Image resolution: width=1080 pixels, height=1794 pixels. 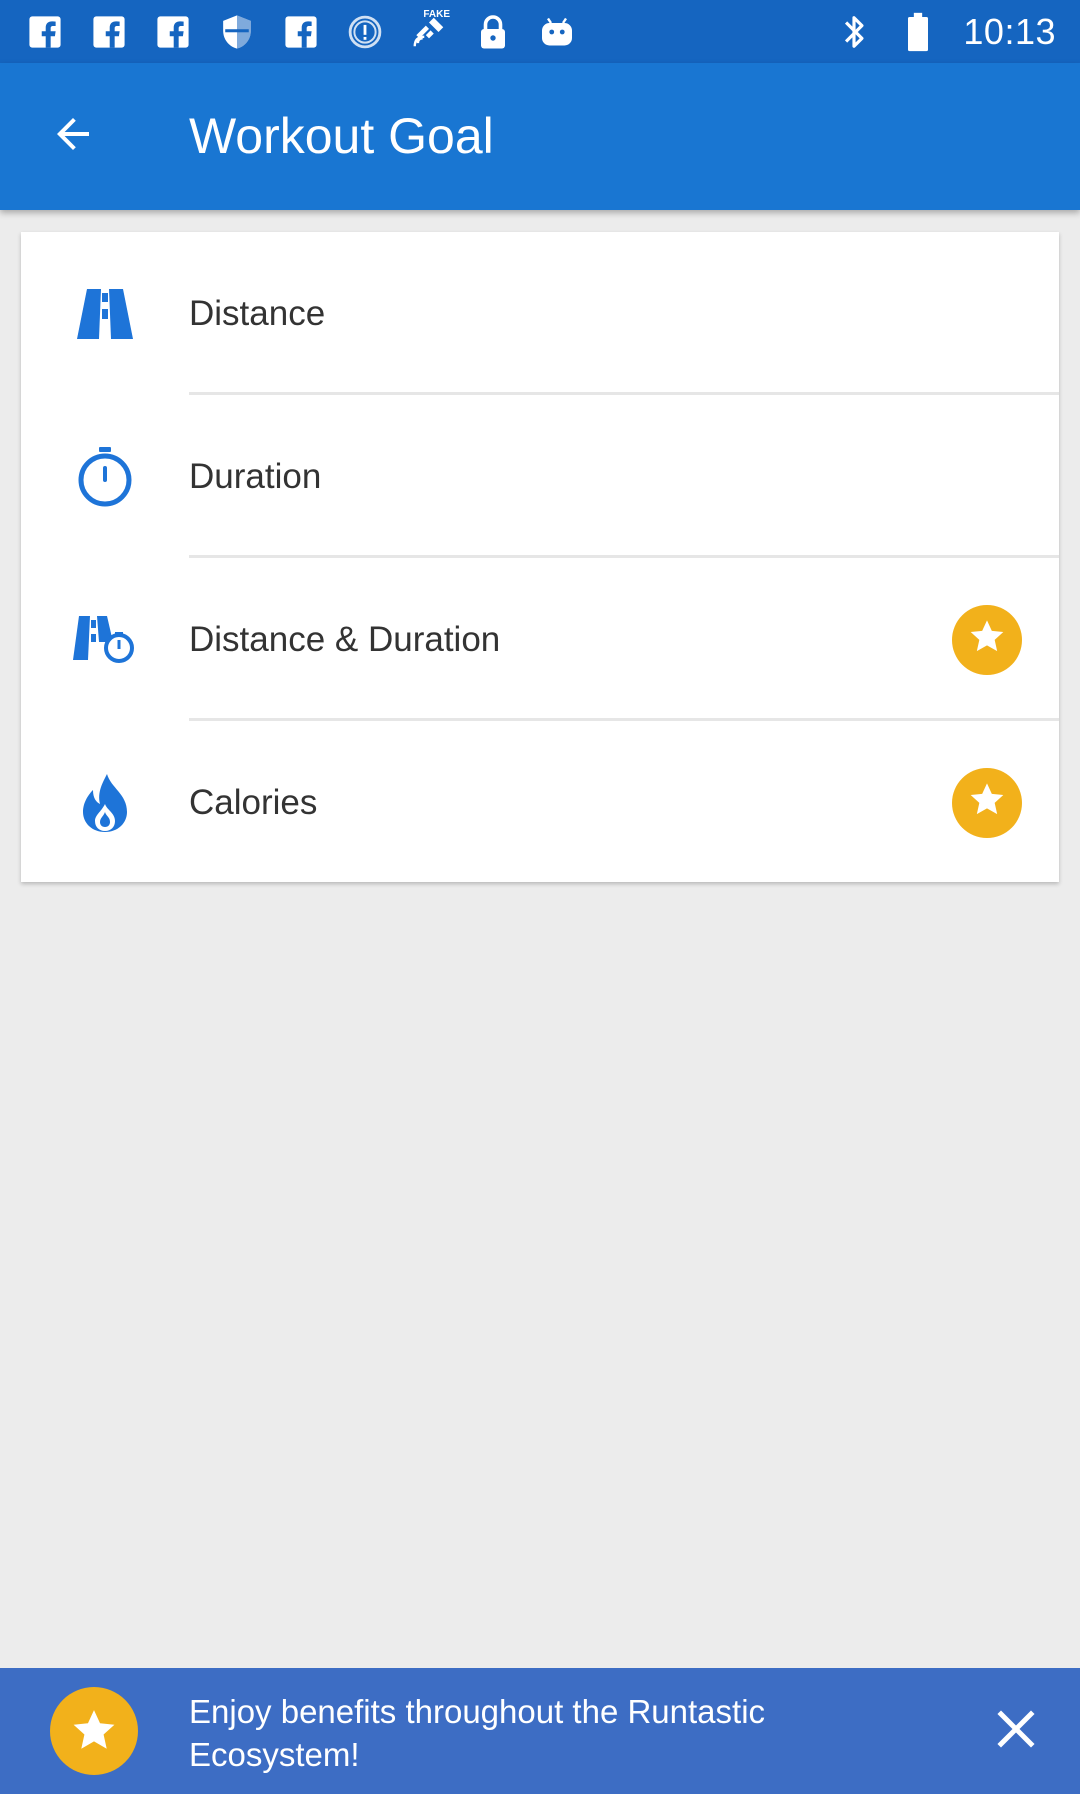 What do you see at coordinates (430, 30) in the screenshot?
I see `fake-gps-satellite-icon: FAKE` at bounding box center [430, 30].